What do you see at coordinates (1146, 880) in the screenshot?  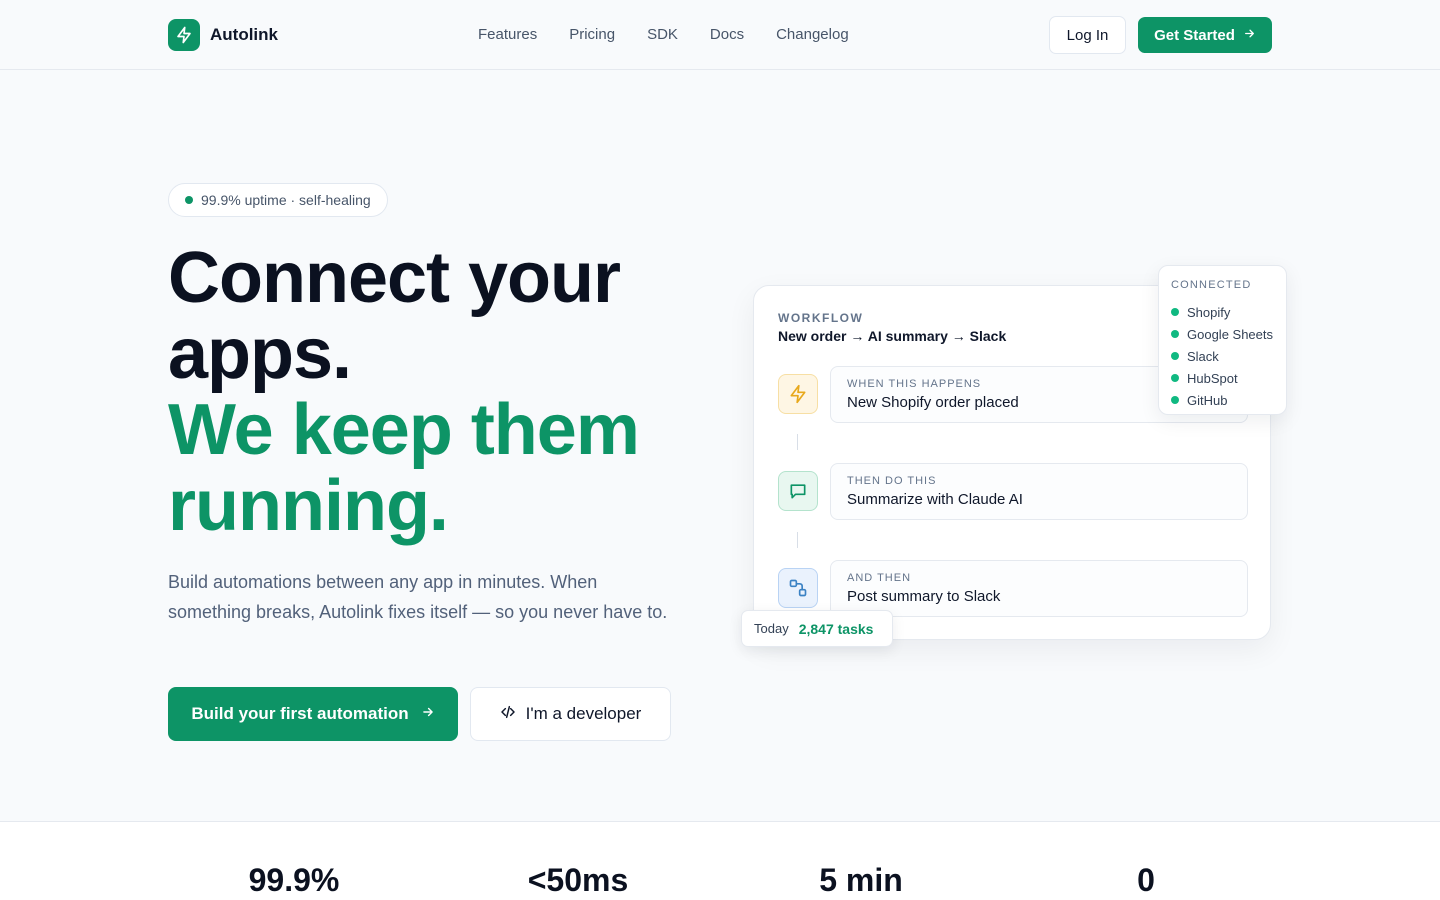 I see `stat-zero: 0` at bounding box center [1146, 880].